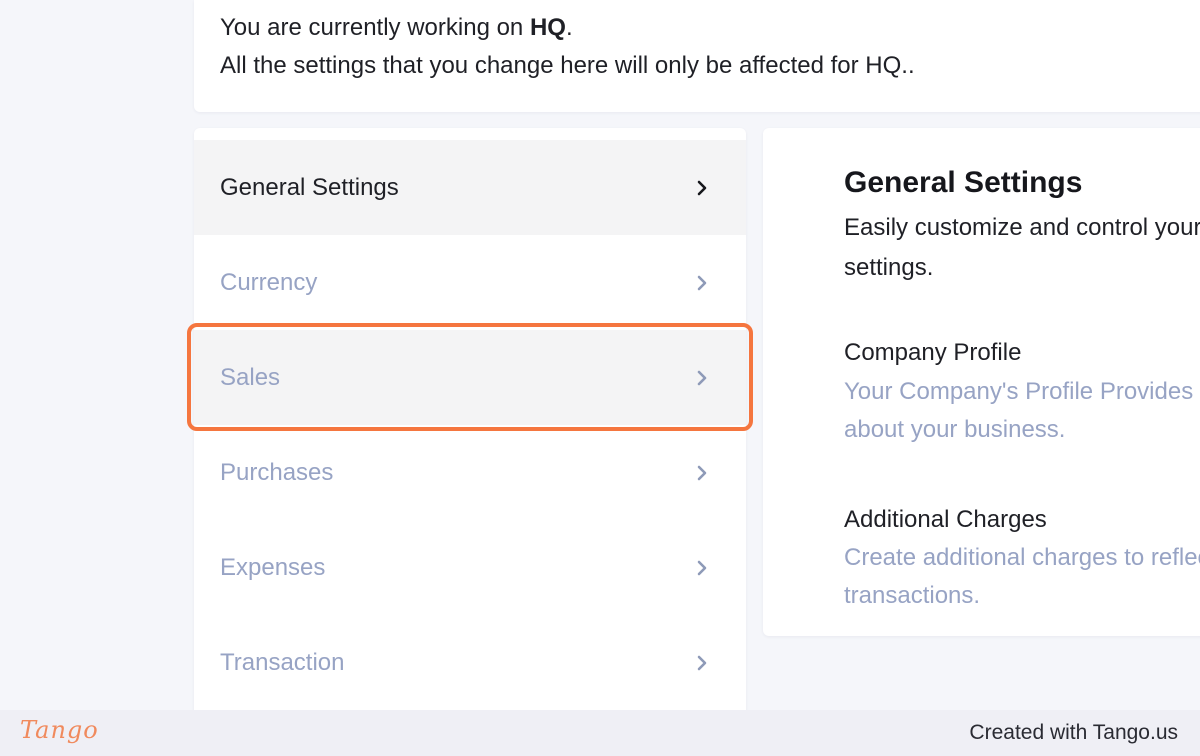  Describe the element at coordinates (269, 282) in the screenshot. I see `menu-item-label: Currency` at that location.